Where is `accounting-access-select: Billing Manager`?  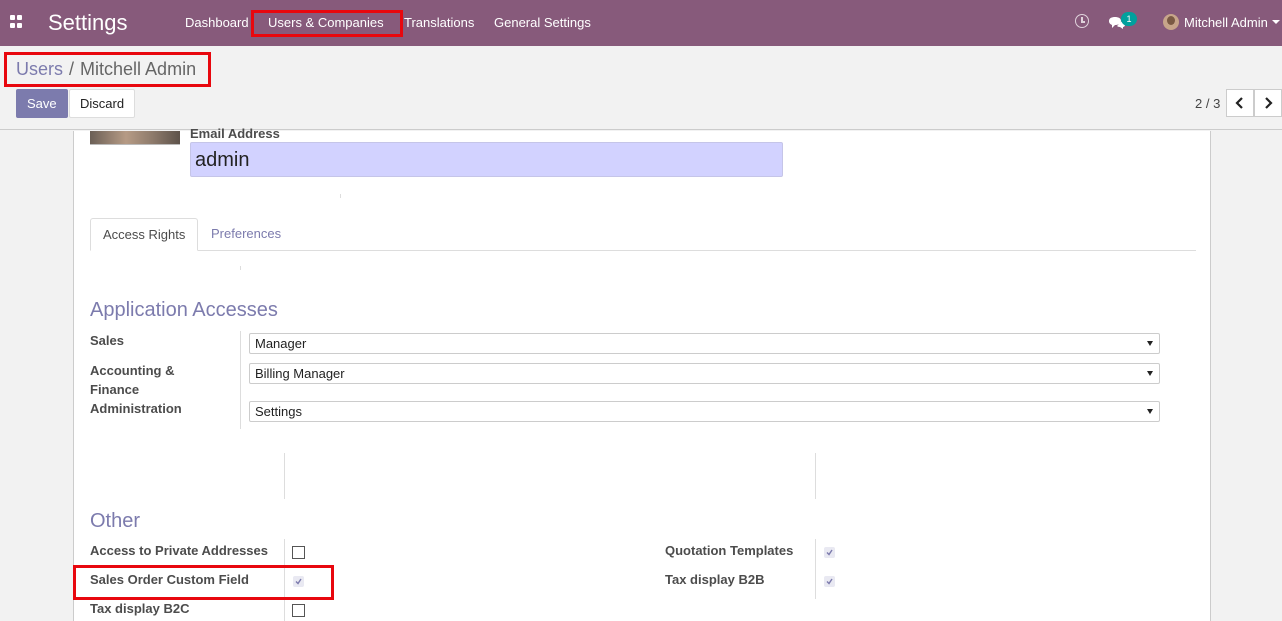 accounting-access-select: Billing Manager is located at coordinates (704, 373).